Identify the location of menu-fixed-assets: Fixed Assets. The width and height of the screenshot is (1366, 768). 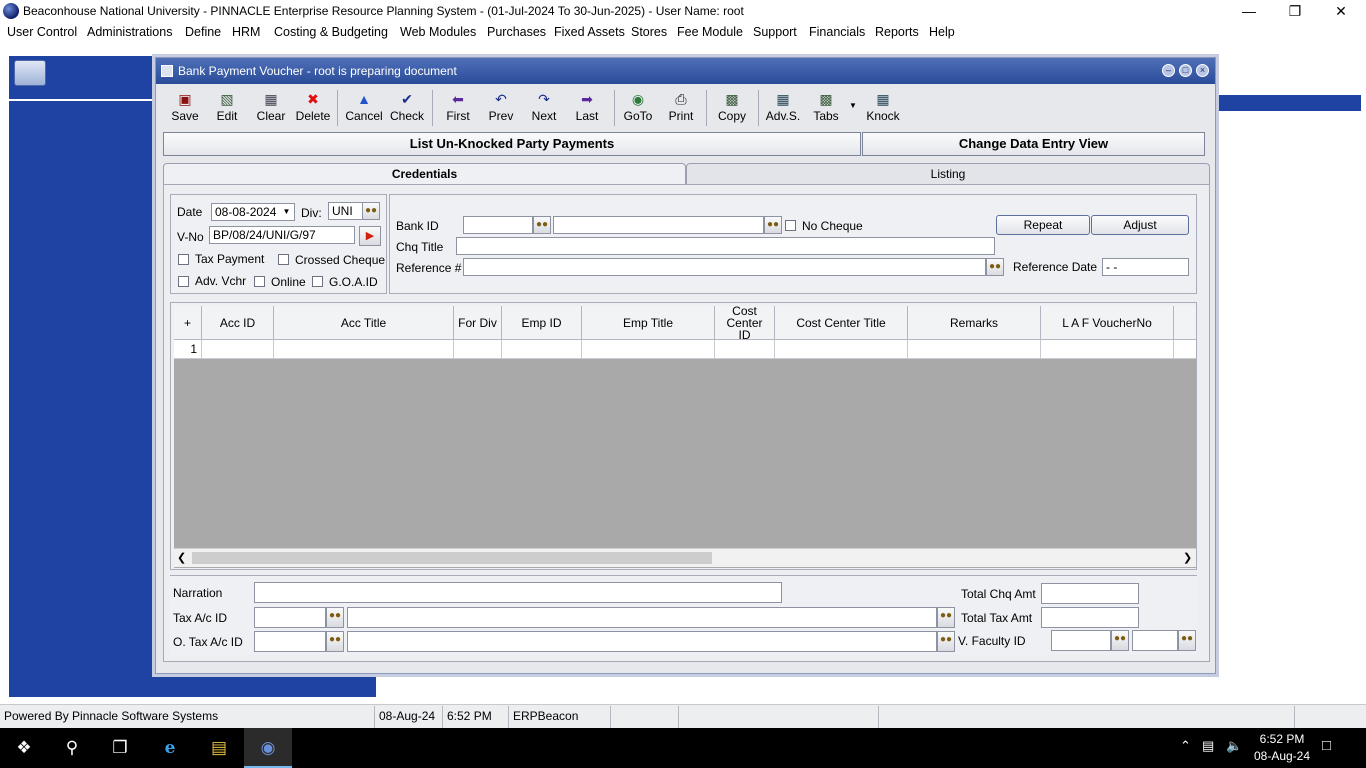
(589, 32).